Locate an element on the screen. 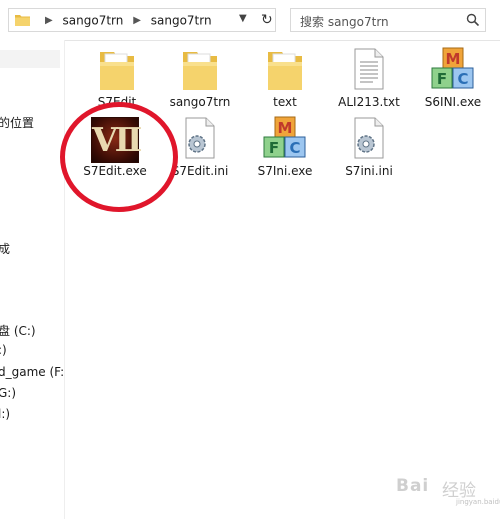 This screenshot has width=500, height=519. address-bar: ▶ sango7trn ▶ sango7trn ▼ ↻ is located at coordinates (142, 20).